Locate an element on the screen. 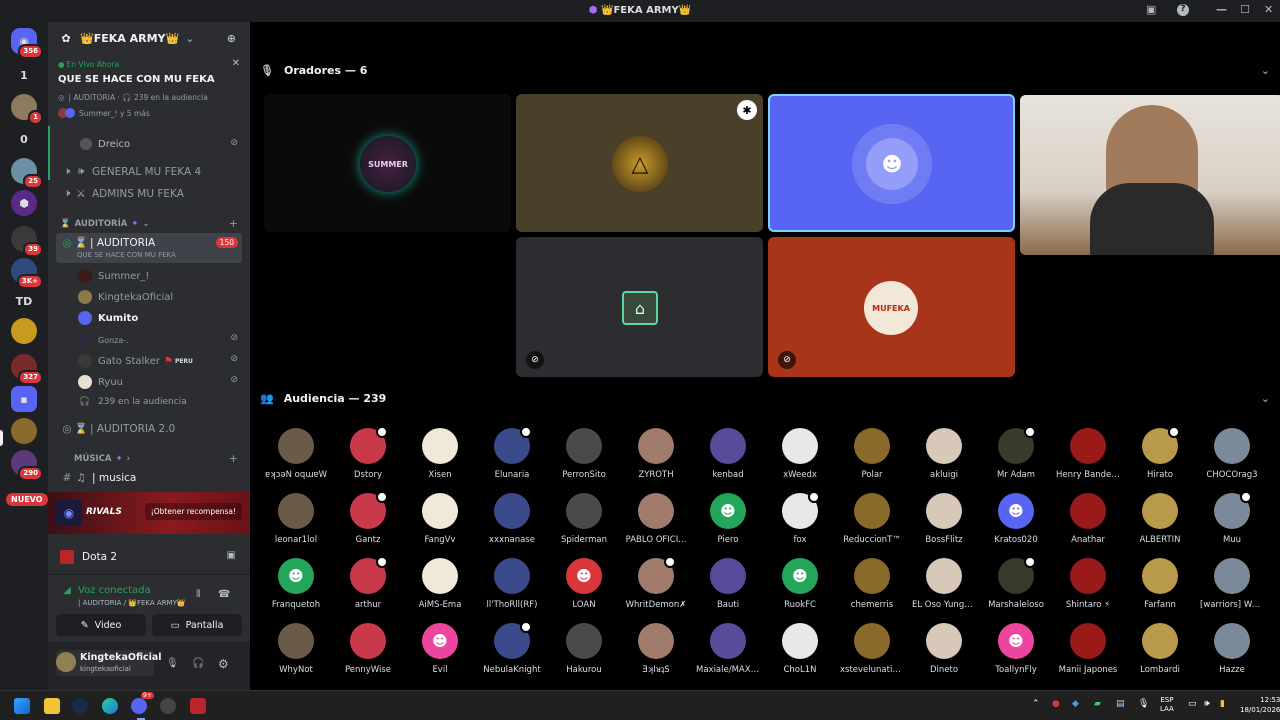 The width and height of the screenshot is (1280, 720). audience-member: AiMS-Ema is located at coordinates (440, 584).